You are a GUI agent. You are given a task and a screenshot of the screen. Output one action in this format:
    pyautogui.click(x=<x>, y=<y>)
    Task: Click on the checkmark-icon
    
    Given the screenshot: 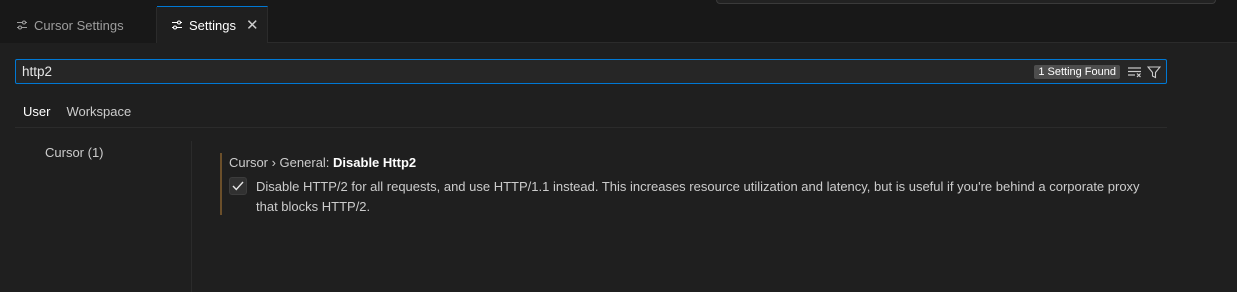 What is the action you would take?
    pyautogui.click(x=238, y=186)
    